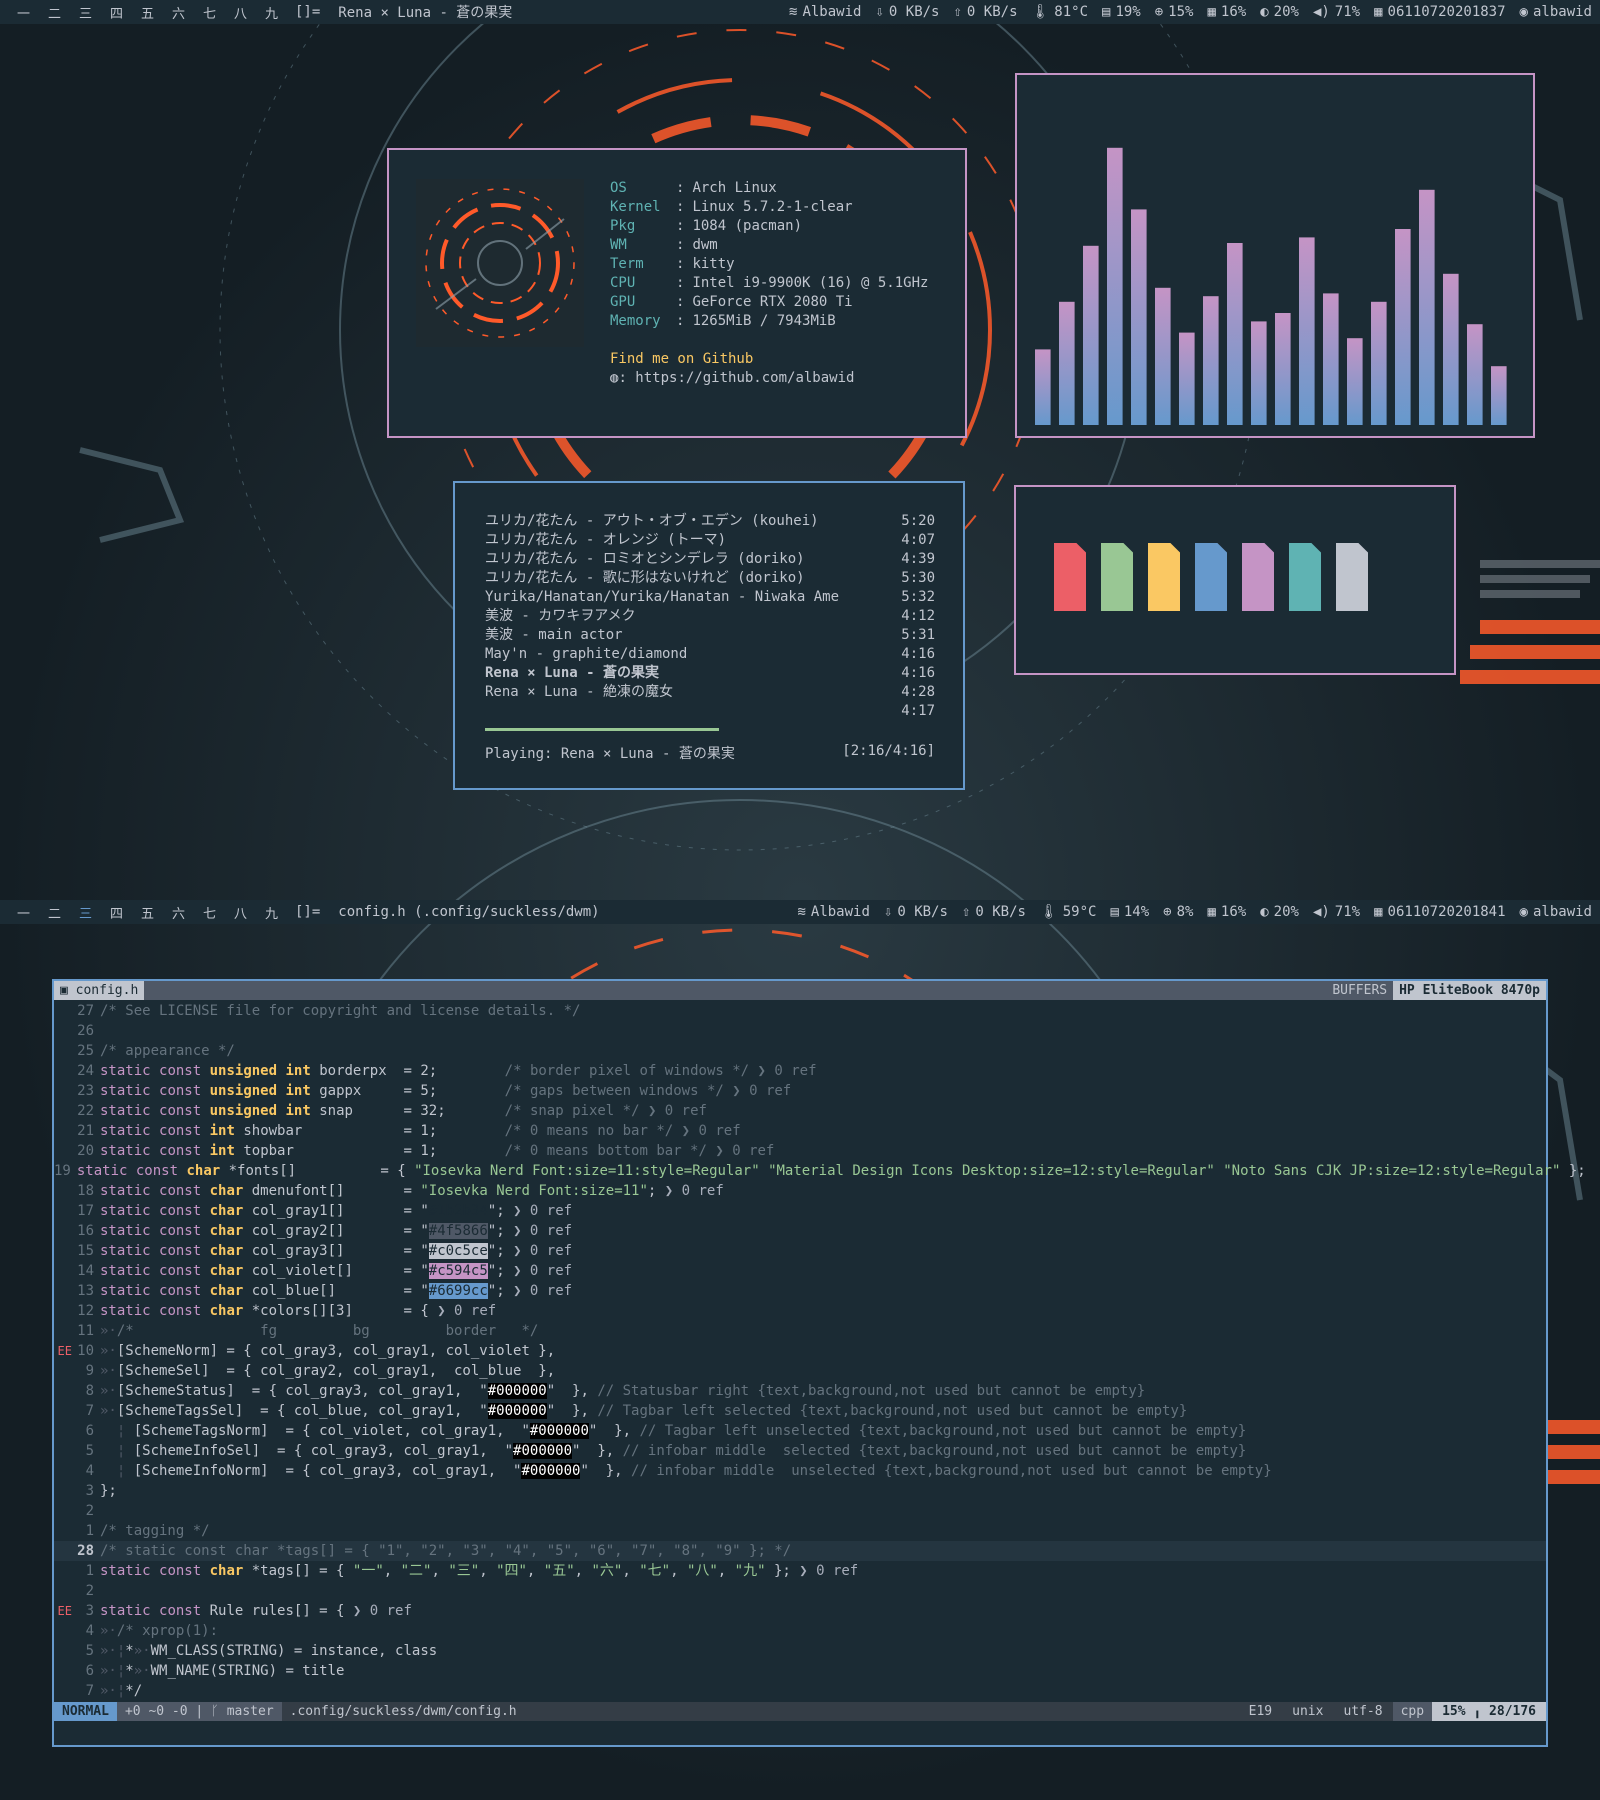  Describe the element at coordinates (736, 378) in the screenshot. I see `github-url: : https://github.com/albawid` at that location.